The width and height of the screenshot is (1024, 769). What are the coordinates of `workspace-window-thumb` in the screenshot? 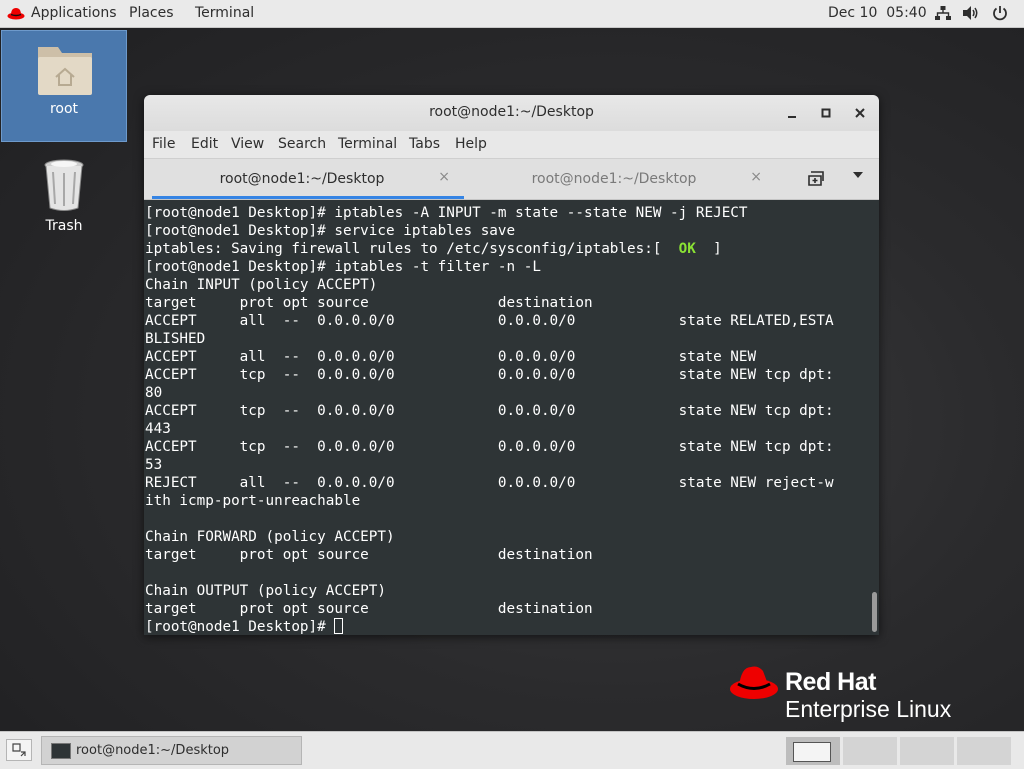 It's located at (812, 752).